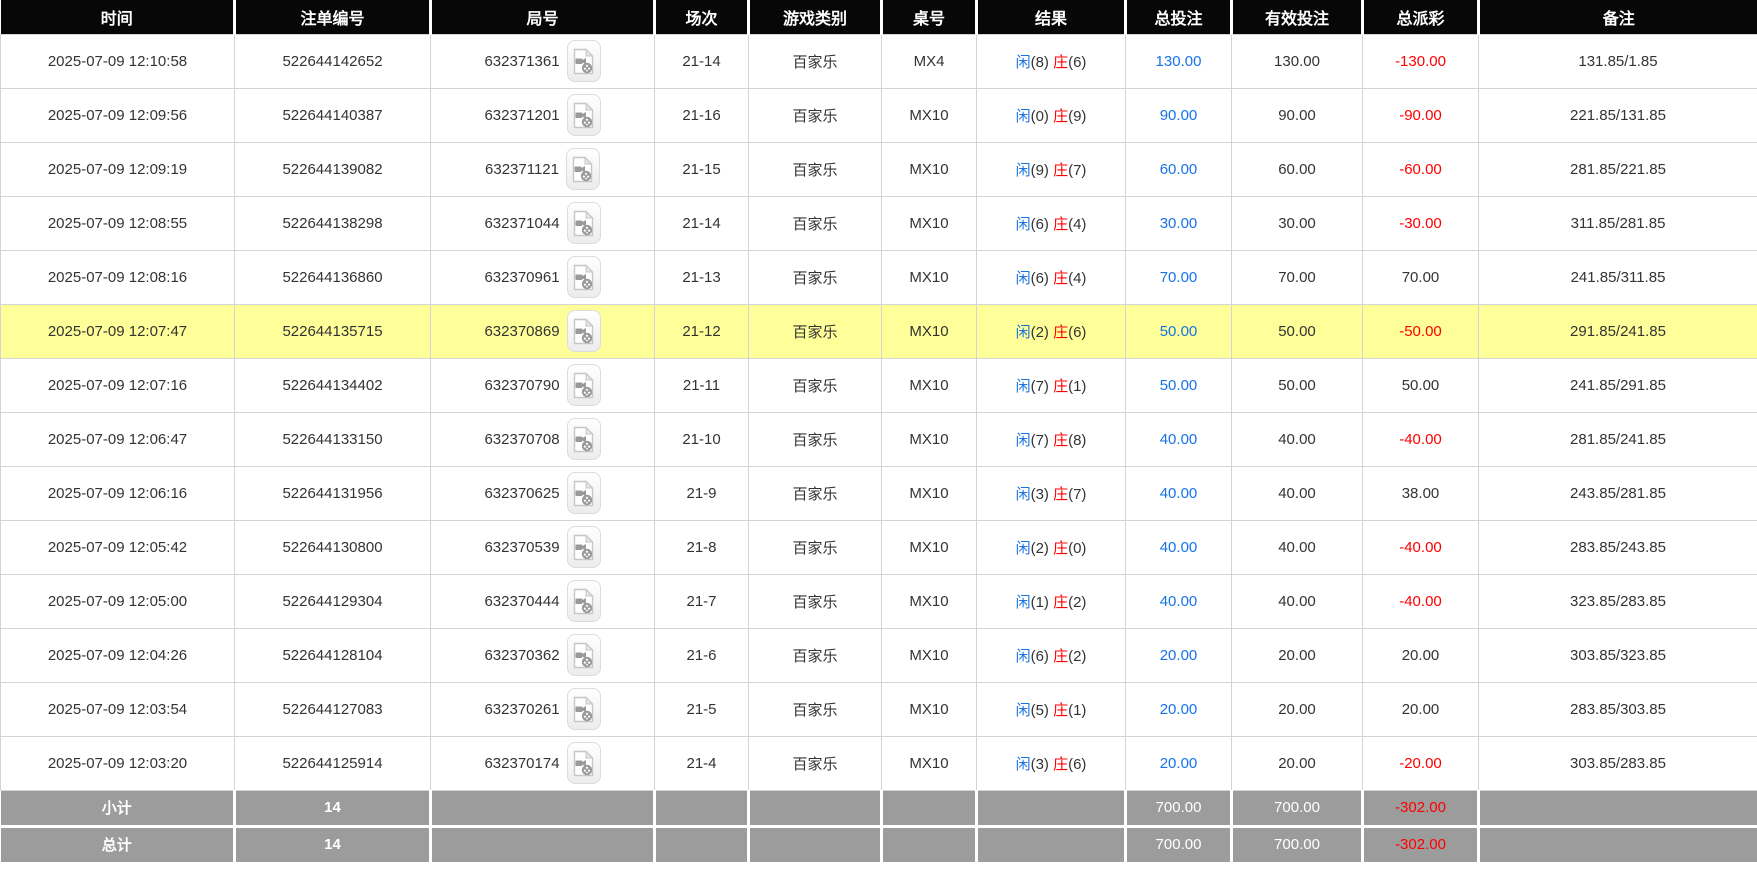  What do you see at coordinates (1051, 61) in the screenshot?
I see `cell-result: 闲(8) 庄(6)` at bounding box center [1051, 61].